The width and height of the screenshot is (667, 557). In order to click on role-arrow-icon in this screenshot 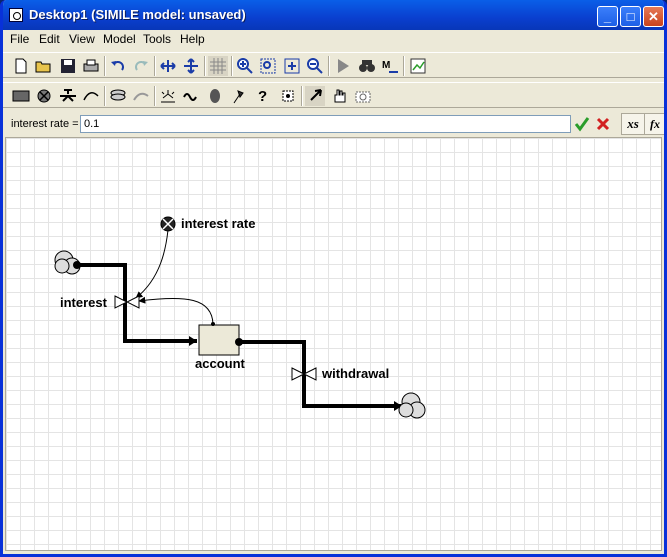, I will do `click(141, 96)`.